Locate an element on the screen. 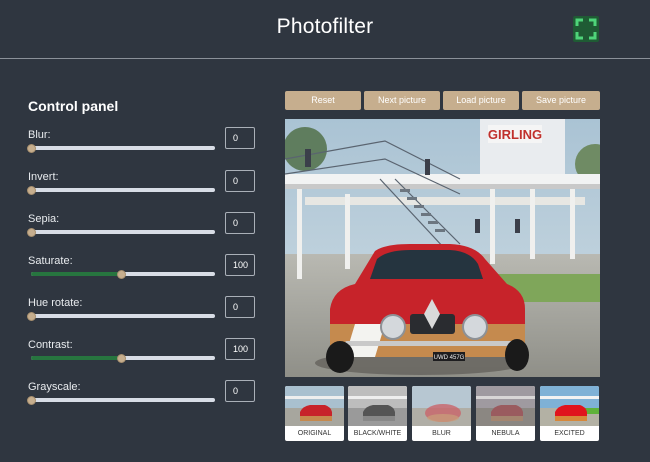 The width and height of the screenshot is (650, 462). app-title: Photofilter is located at coordinates (325, 26).